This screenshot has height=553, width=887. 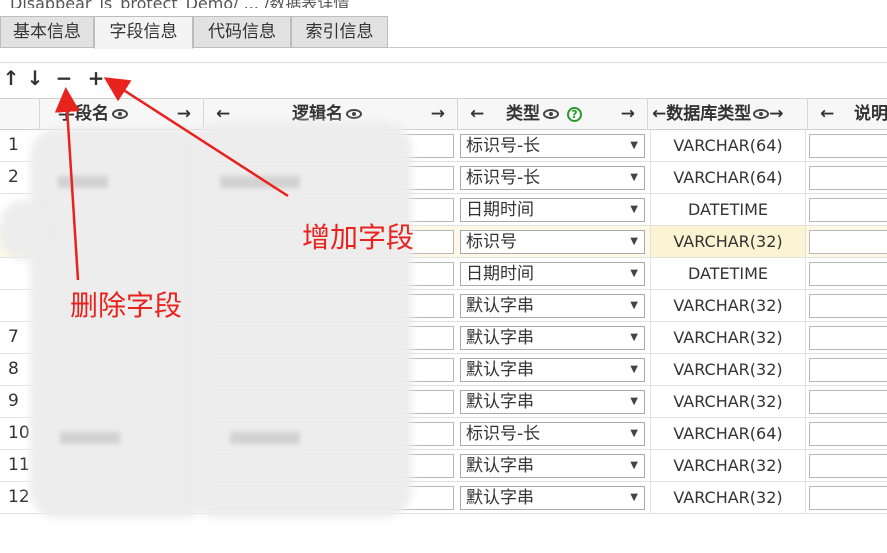 I want to click on annotation-arrows, so click(x=171, y=179).